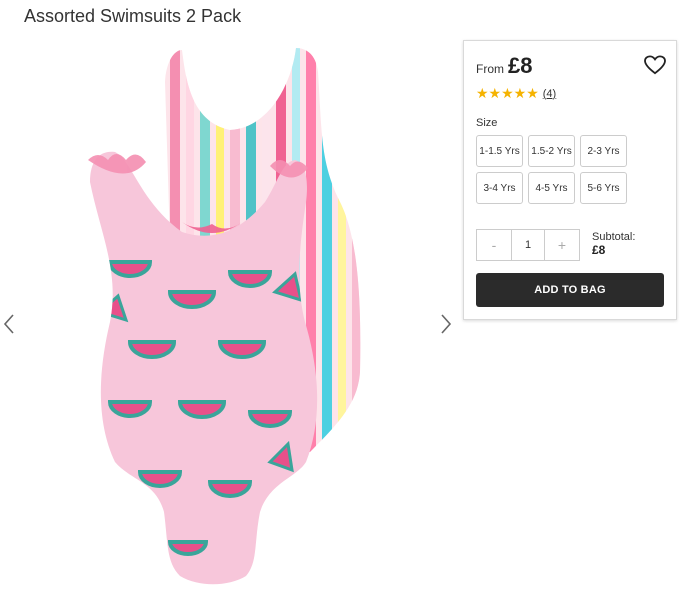 This screenshot has width=696, height=596. Describe the element at coordinates (507, 93) in the screenshot. I see `rating-stars: ★★★★★` at that location.